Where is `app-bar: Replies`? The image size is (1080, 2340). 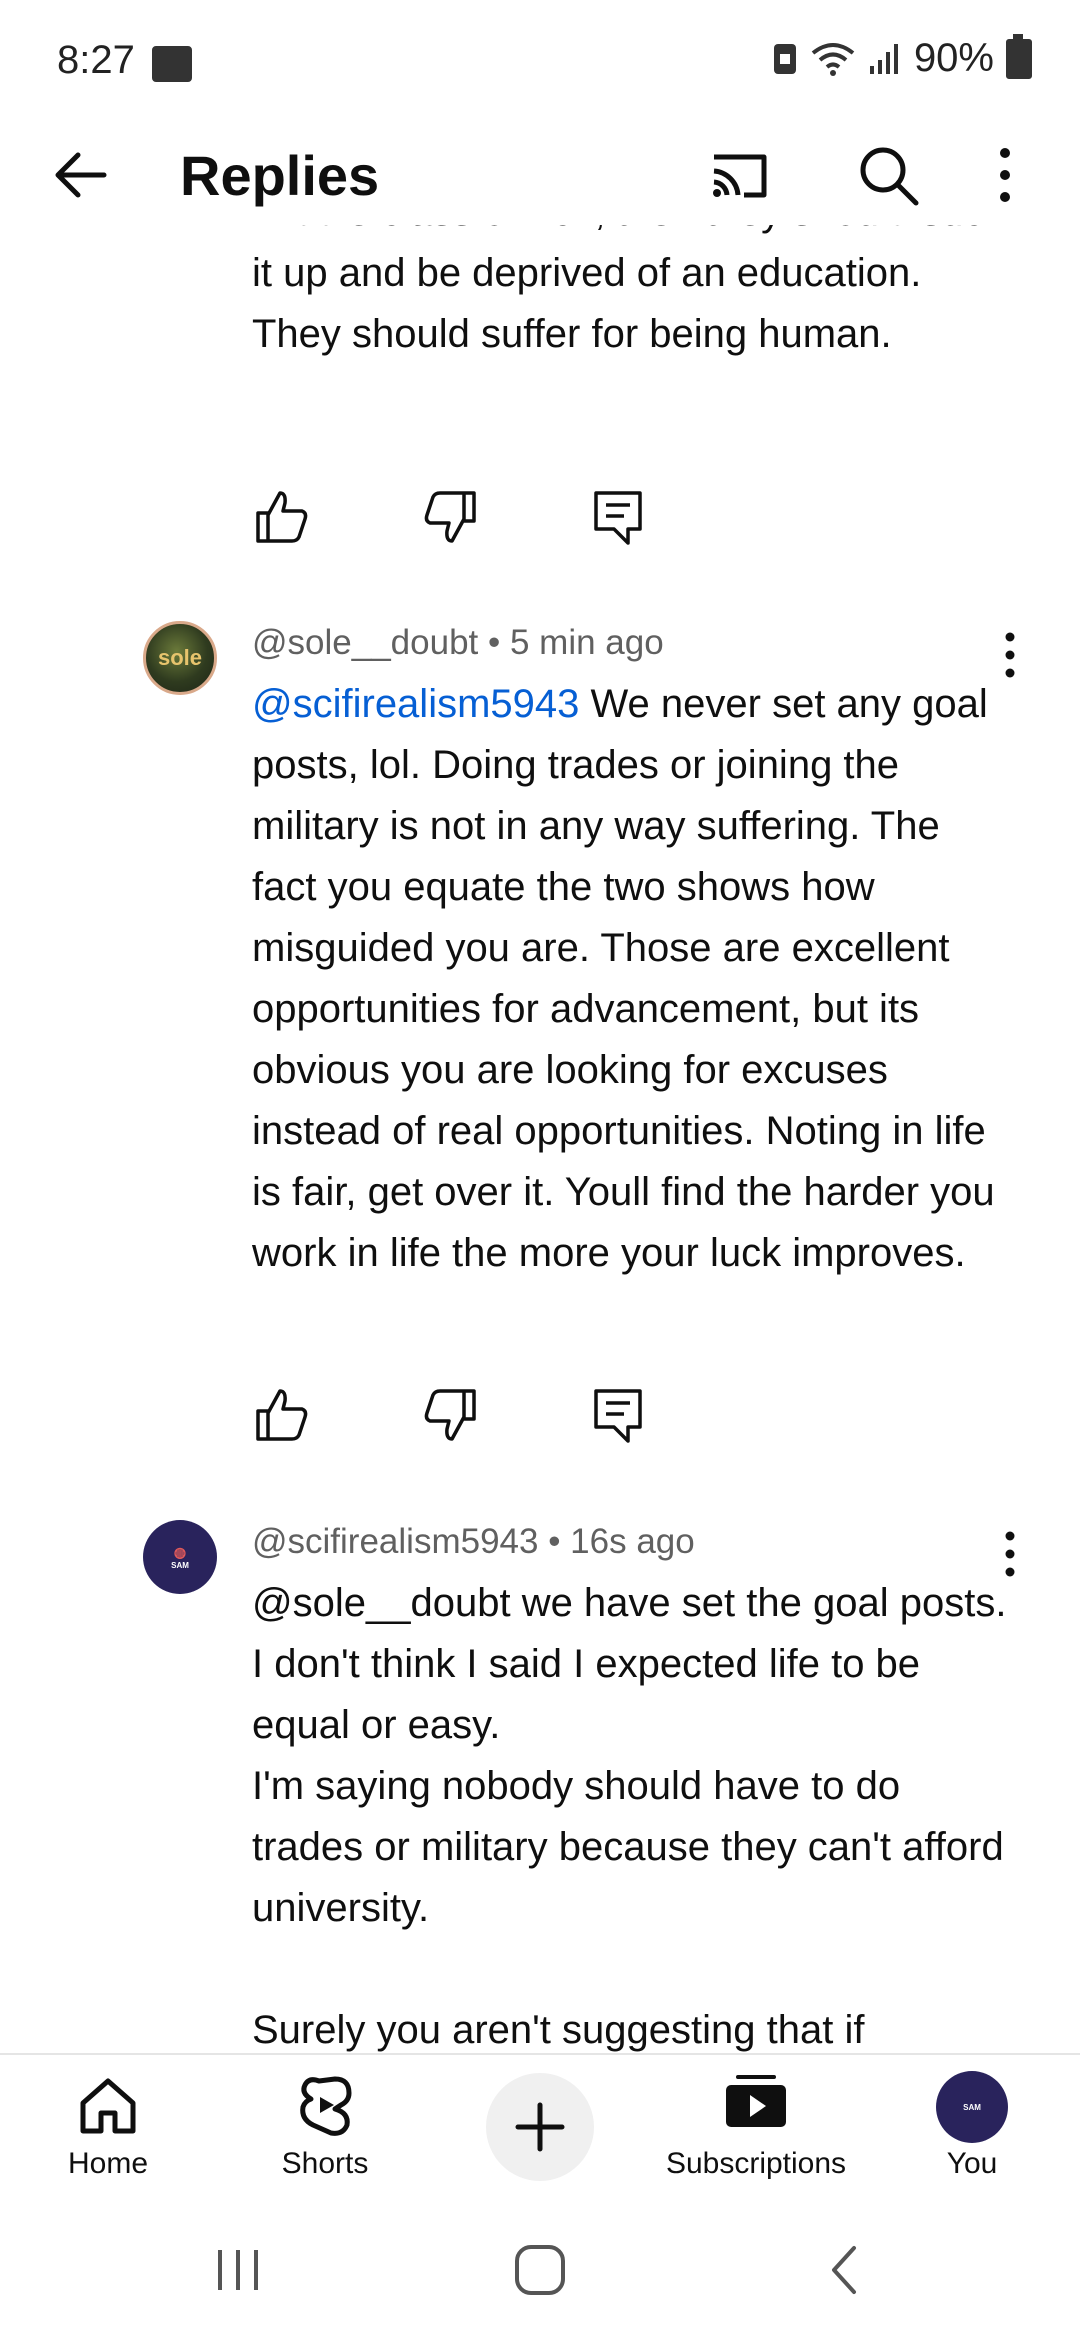
app-bar: Replies is located at coordinates (540, 175).